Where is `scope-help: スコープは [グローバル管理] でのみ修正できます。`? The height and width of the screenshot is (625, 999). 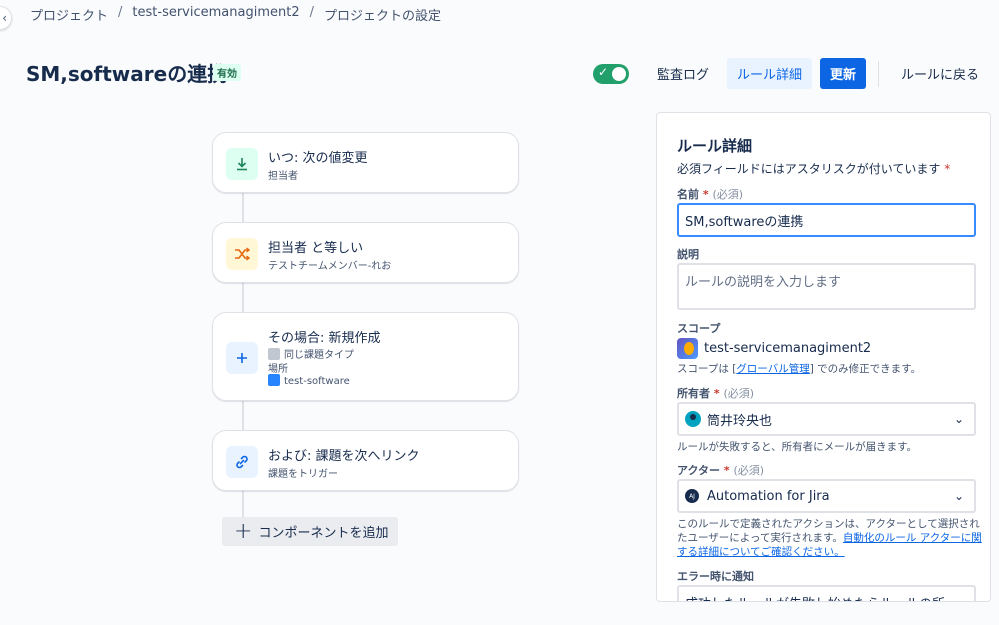 scope-help: スコープは [グローバル管理] でのみ修正できます。 is located at coordinates (799, 369).